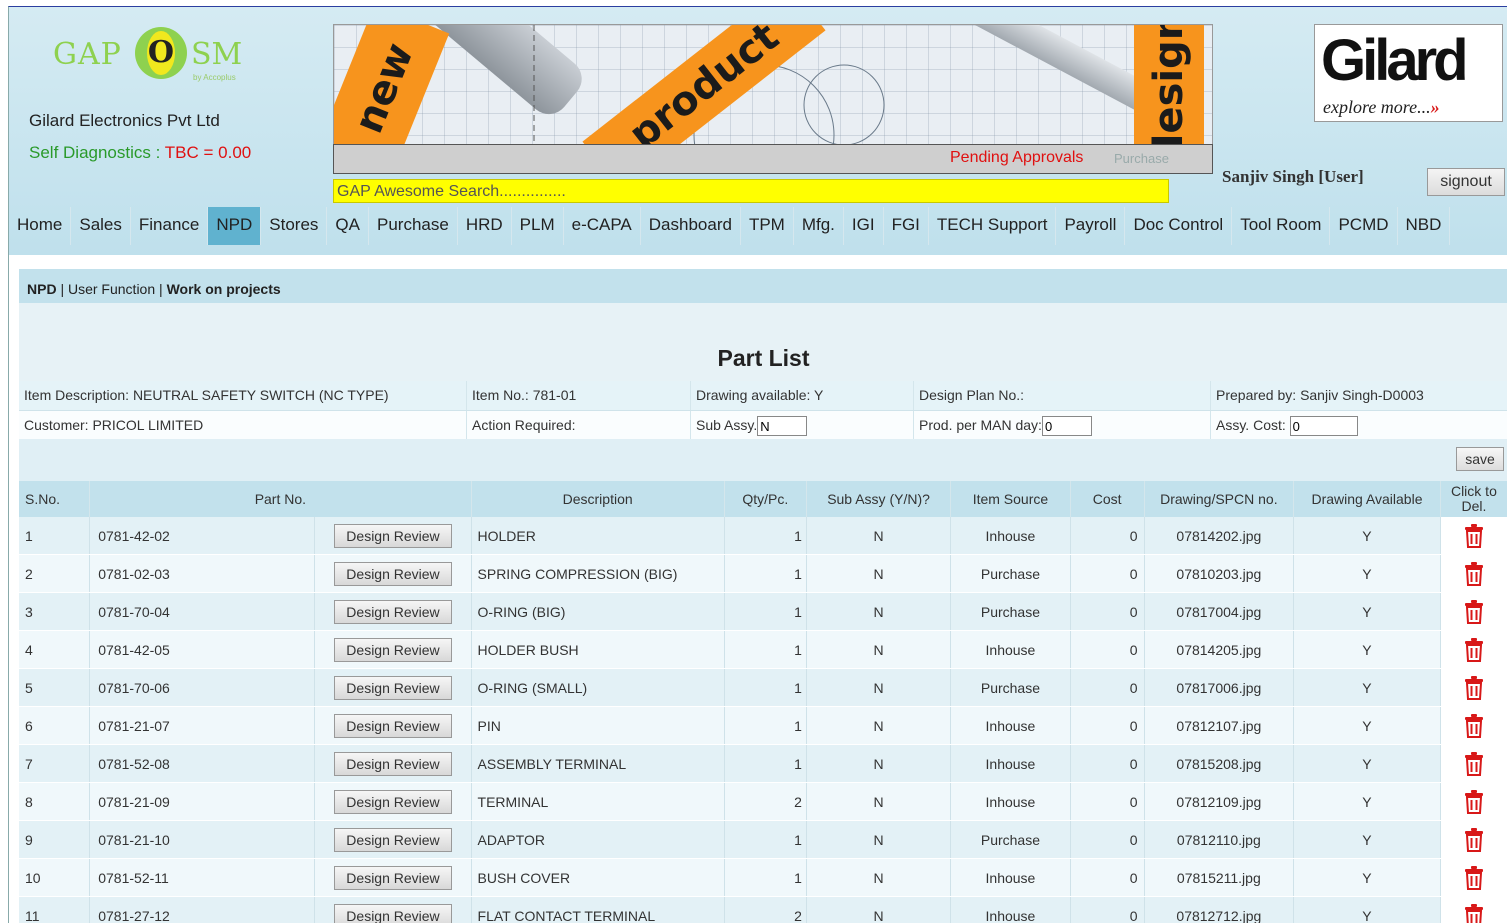 The height and width of the screenshot is (923, 1507). Describe the element at coordinates (202, 802) in the screenshot. I see `cell-part-no: 0781-21-09` at that location.